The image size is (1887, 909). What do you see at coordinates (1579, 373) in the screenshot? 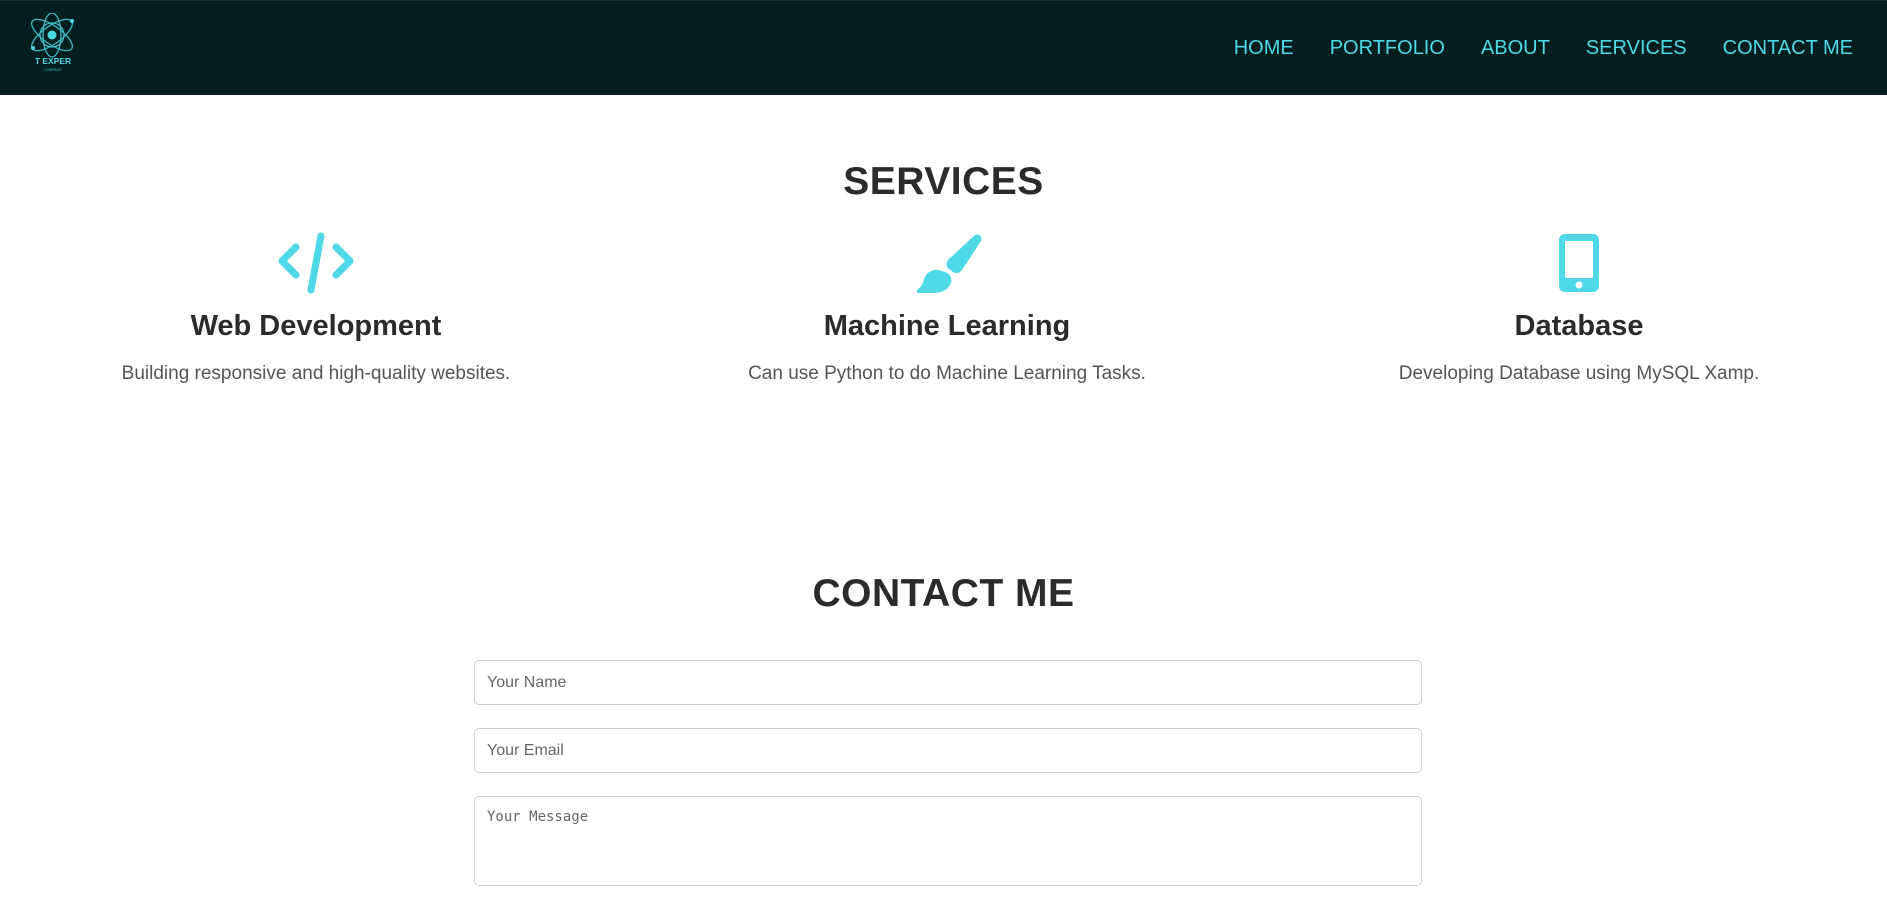
I see `service-description: Developing Database using MySQL Xamp.` at bounding box center [1579, 373].